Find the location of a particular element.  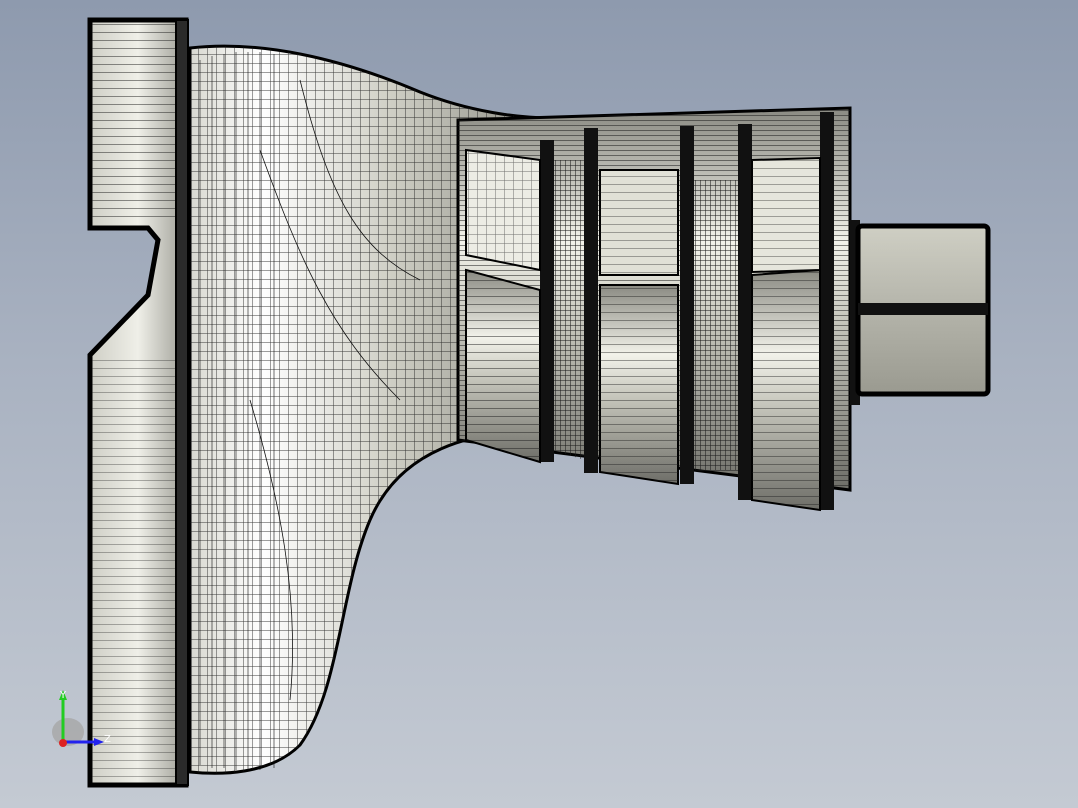

inlet-flange is located at coordinates (138, 402).